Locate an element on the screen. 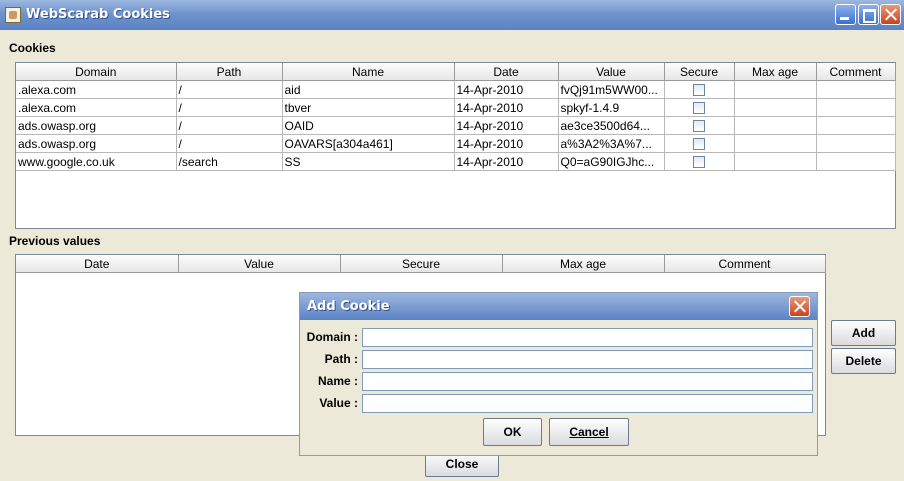 The width and height of the screenshot is (904, 481). cell-name: OAID is located at coordinates (368, 125).